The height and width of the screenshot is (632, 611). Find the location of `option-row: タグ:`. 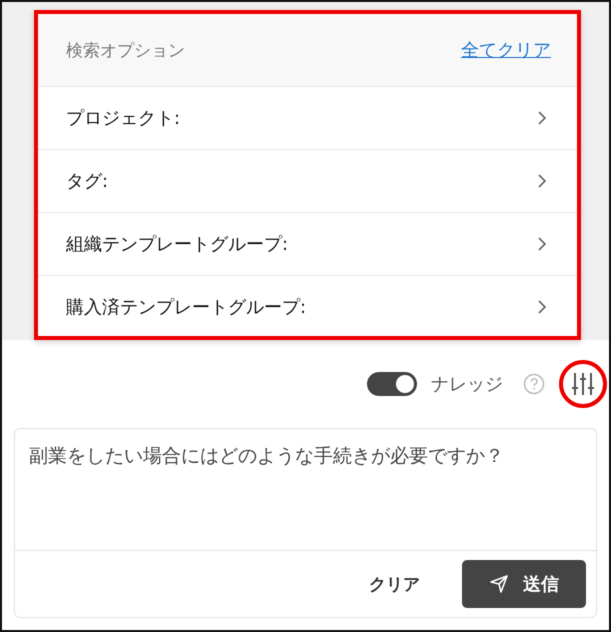

option-row: タグ: is located at coordinates (307, 181).